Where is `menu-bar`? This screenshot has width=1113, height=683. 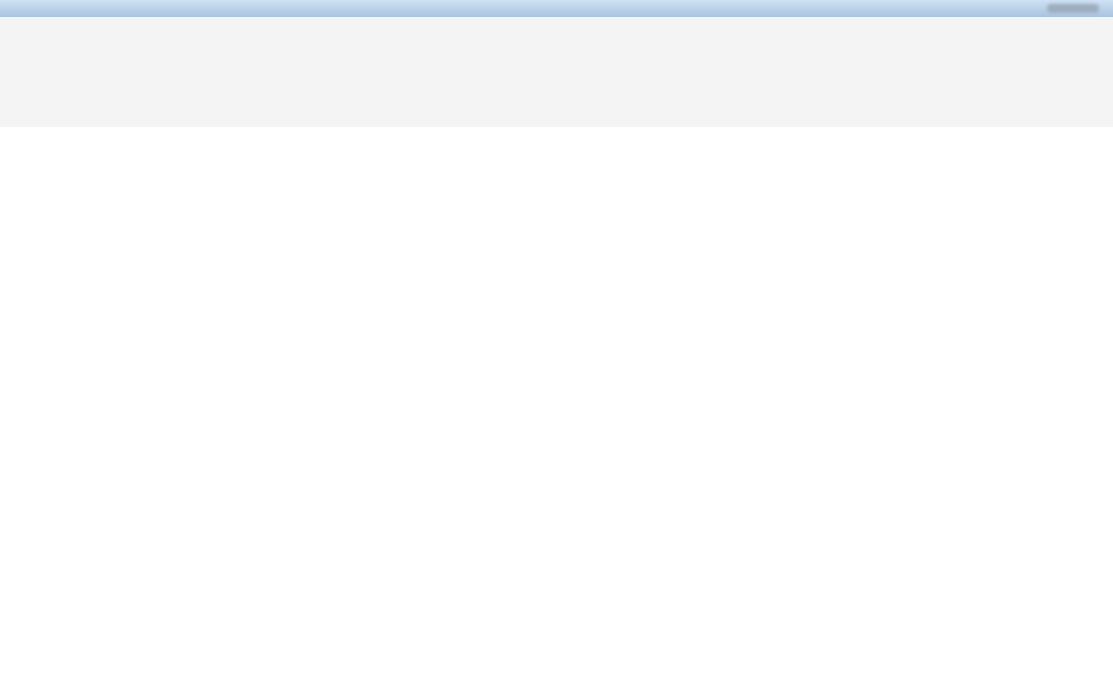
menu-bar is located at coordinates (556, 29).